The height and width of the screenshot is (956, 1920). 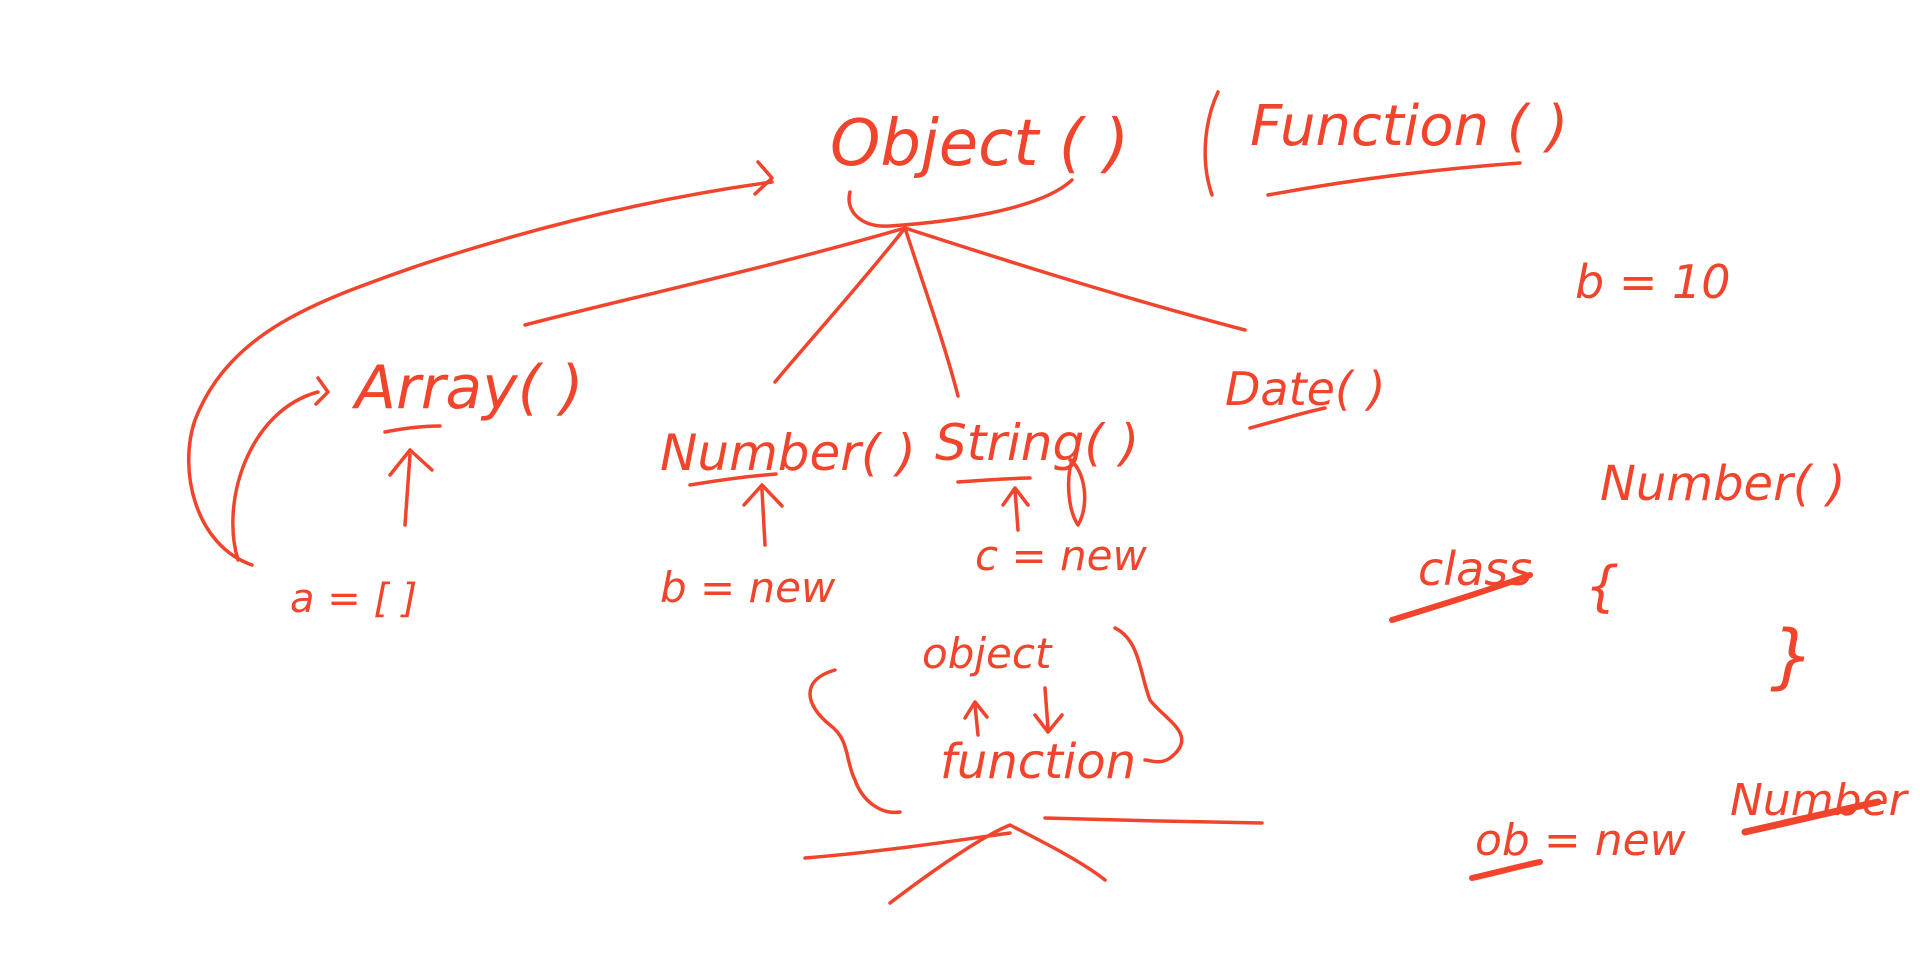 What do you see at coordinates (1723, 484) in the screenshot?
I see `class-name-label: Number( )` at bounding box center [1723, 484].